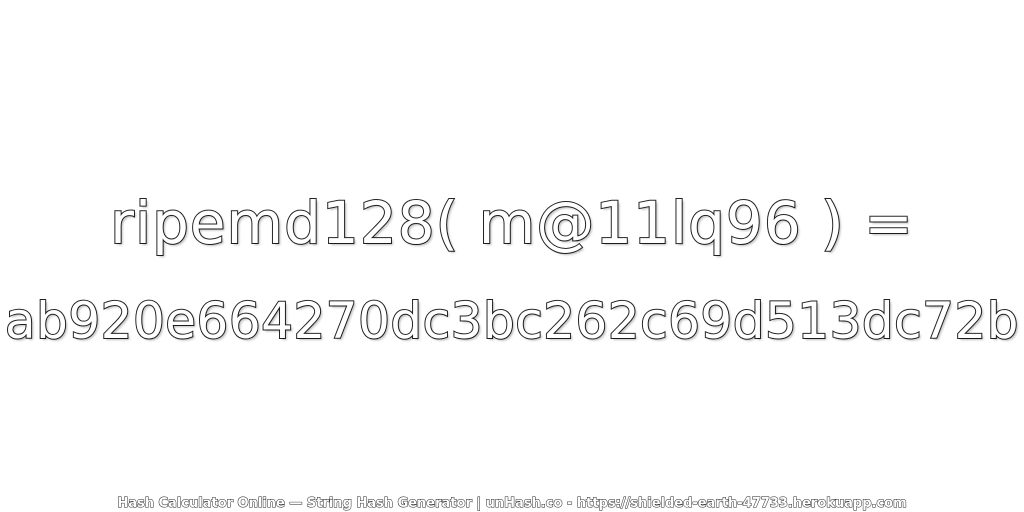 This screenshot has height=512, width=1024. I want to click on hash-expression: ripemd128( m@11lq96 ) =, so click(511, 223).